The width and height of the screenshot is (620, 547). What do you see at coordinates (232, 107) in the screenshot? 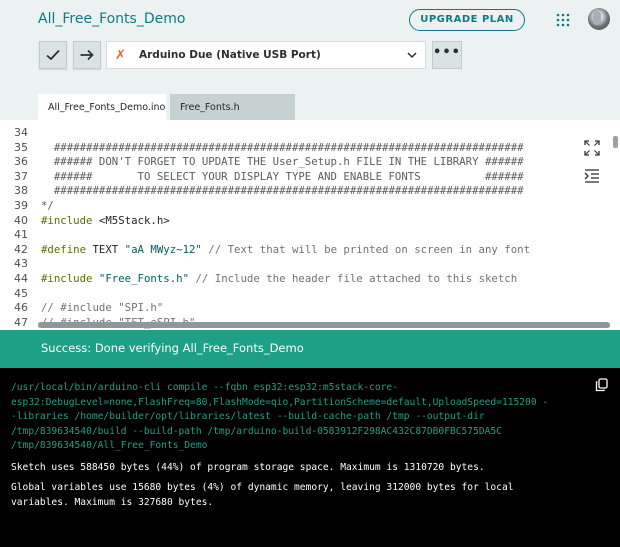
I see `tab-free-fonts-h: Free_Fonts.h` at bounding box center [232, 107].